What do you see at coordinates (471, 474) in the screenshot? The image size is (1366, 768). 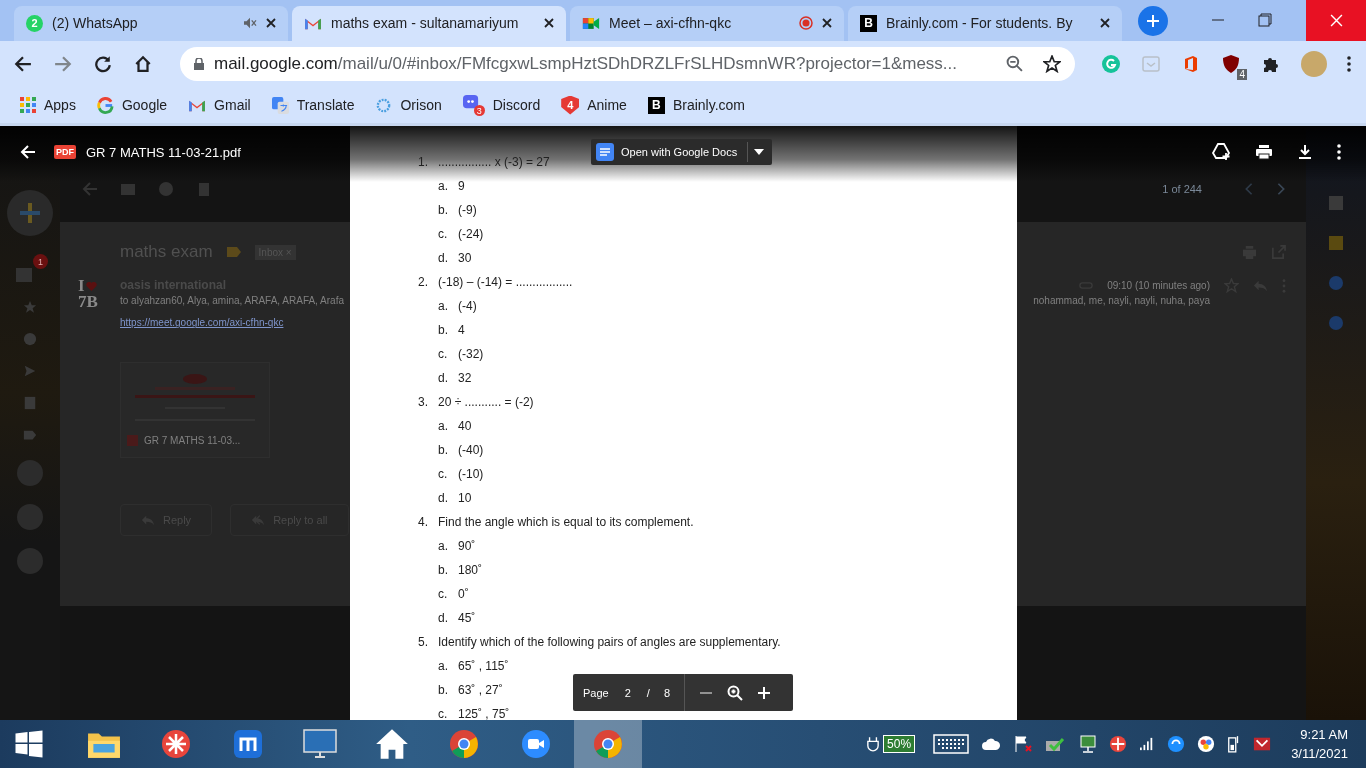 I see `option-text: (-10)` at bounding box center [471, 474].